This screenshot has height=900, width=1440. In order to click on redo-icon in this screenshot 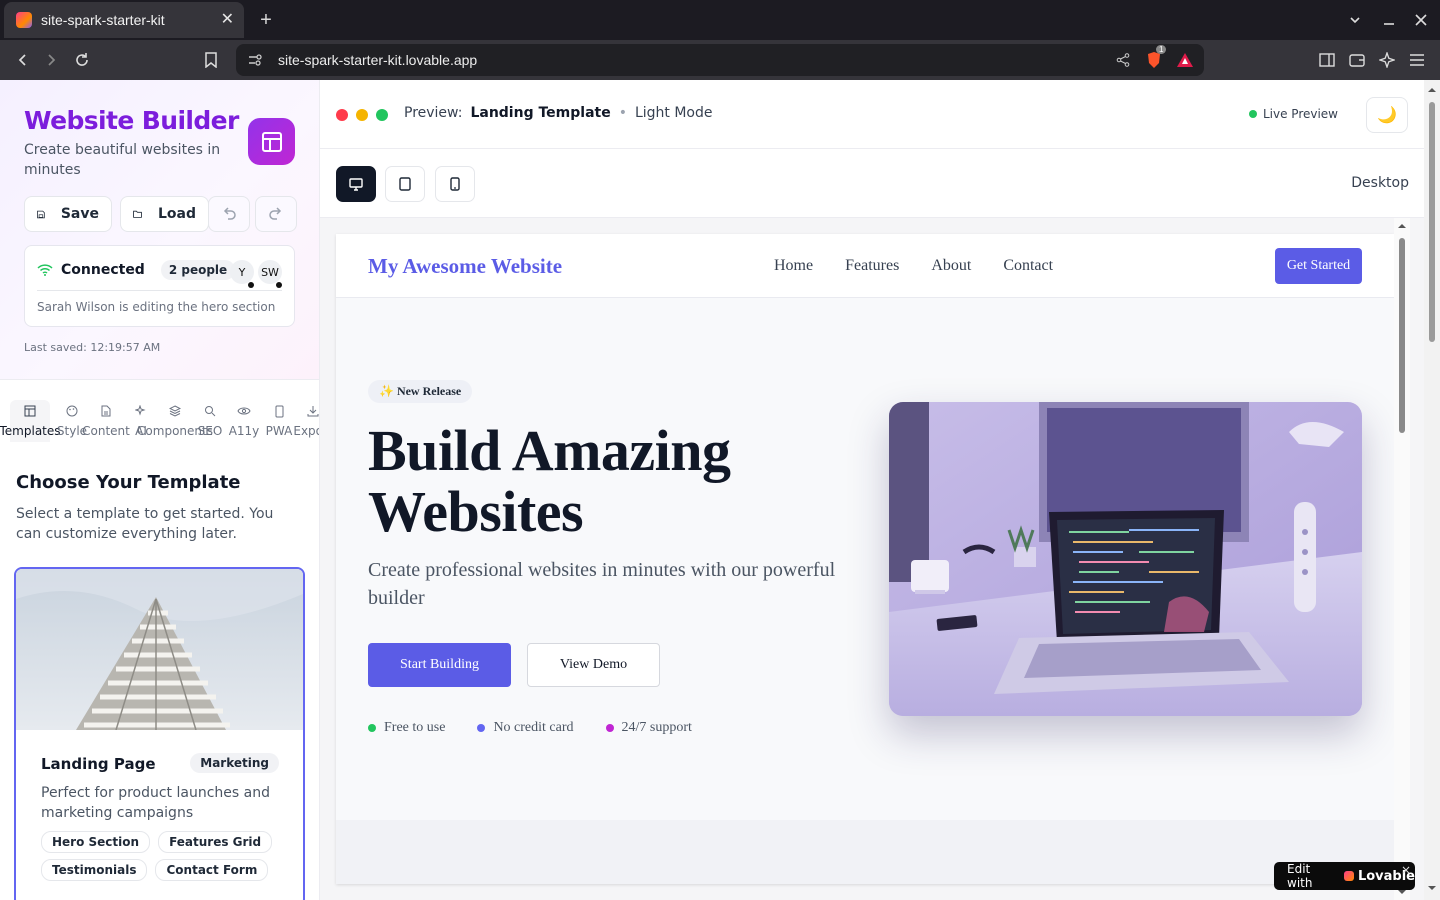, I will do `click(275, 213)`.